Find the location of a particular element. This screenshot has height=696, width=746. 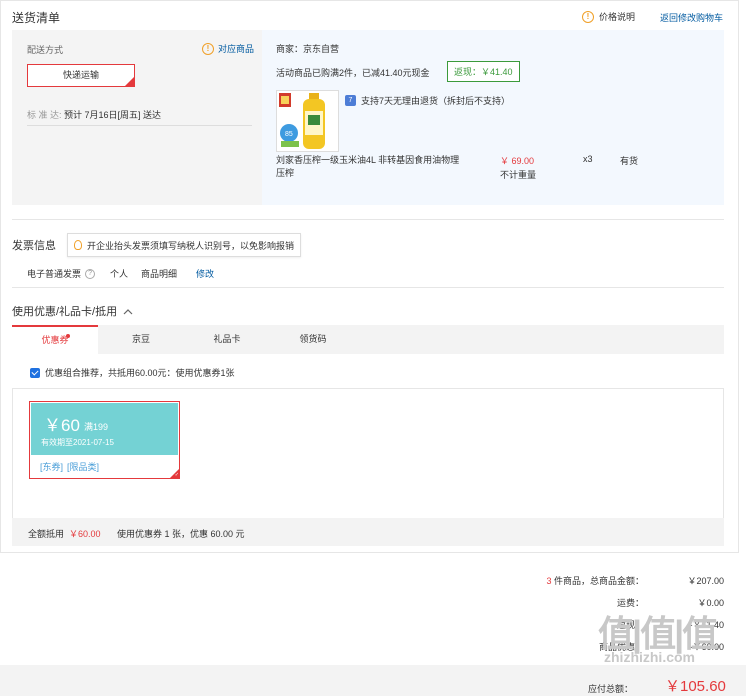

tab-pickup-code: 领货码 is located at coordinates (313, 339).